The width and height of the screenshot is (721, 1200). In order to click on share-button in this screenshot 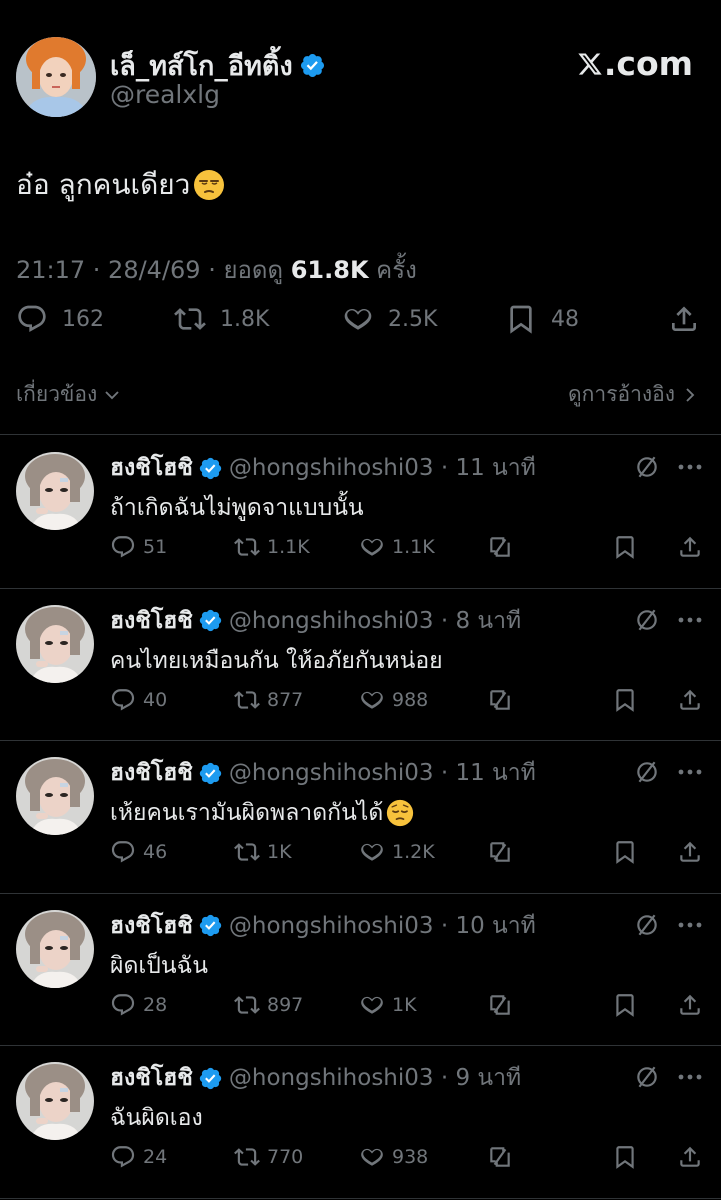, I will do `click(684, 319)`.